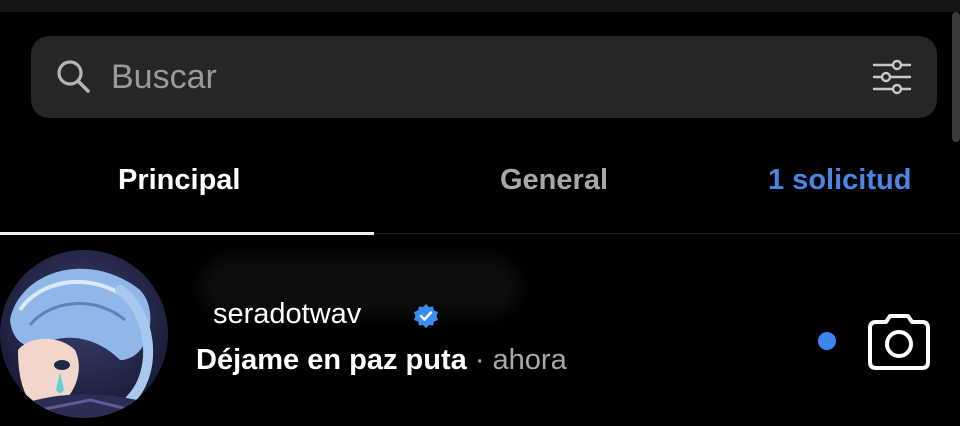 This screenshot has width=960, height=426. I want to click on tab-principal: Principal, so click(179, 180).